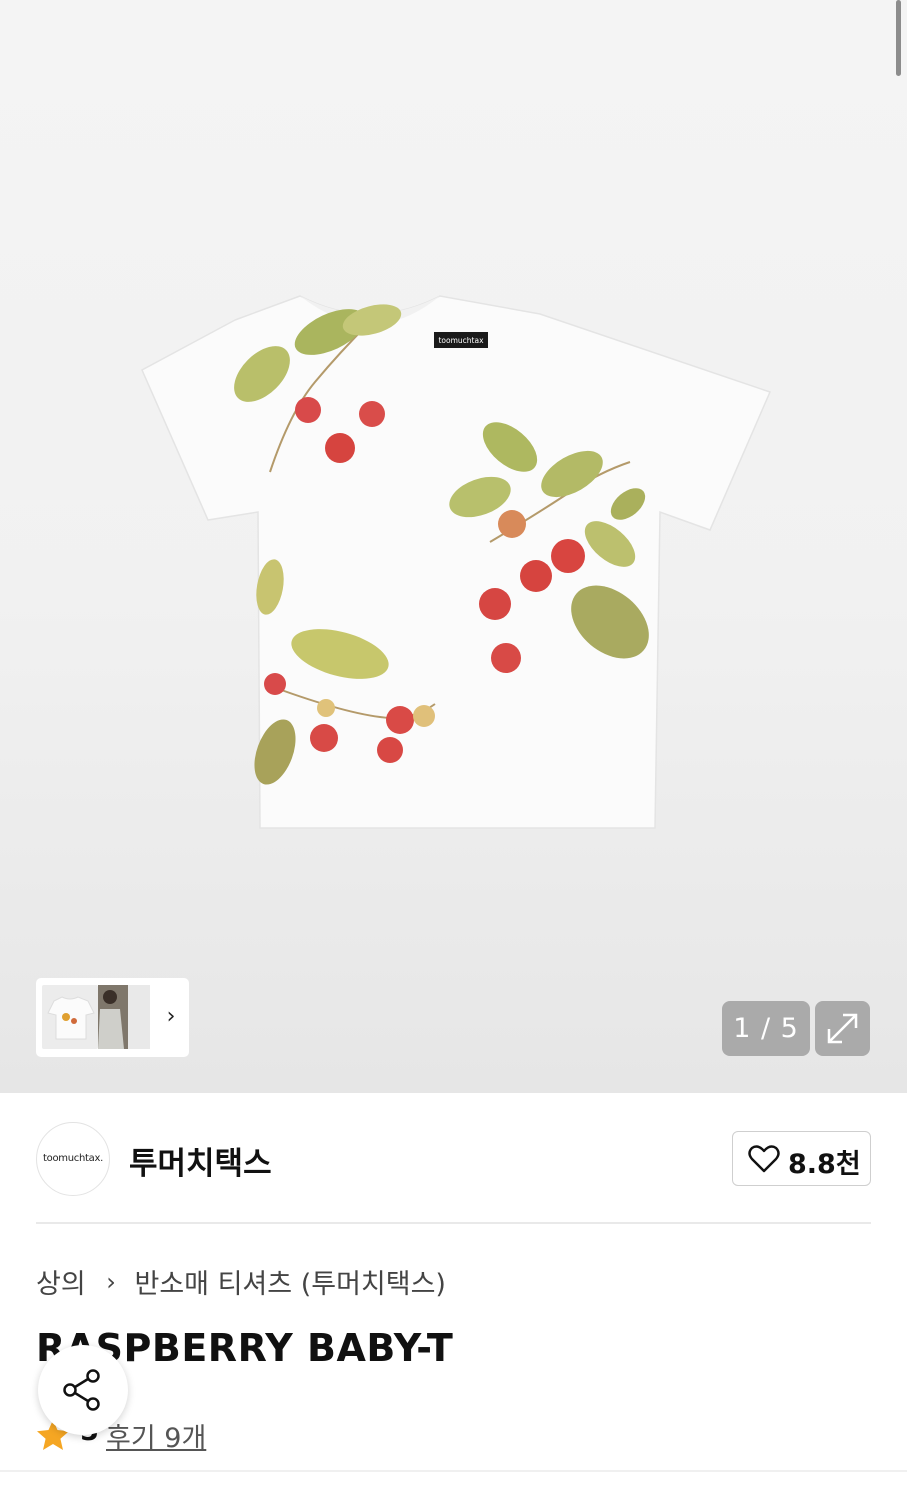 The height and width of the screenshot is (1500, 907). What do you see at coordinates (766, 1028) in the screenshot?
I see `image-counter: 1 / 5` at bounding box center [766, 1028].